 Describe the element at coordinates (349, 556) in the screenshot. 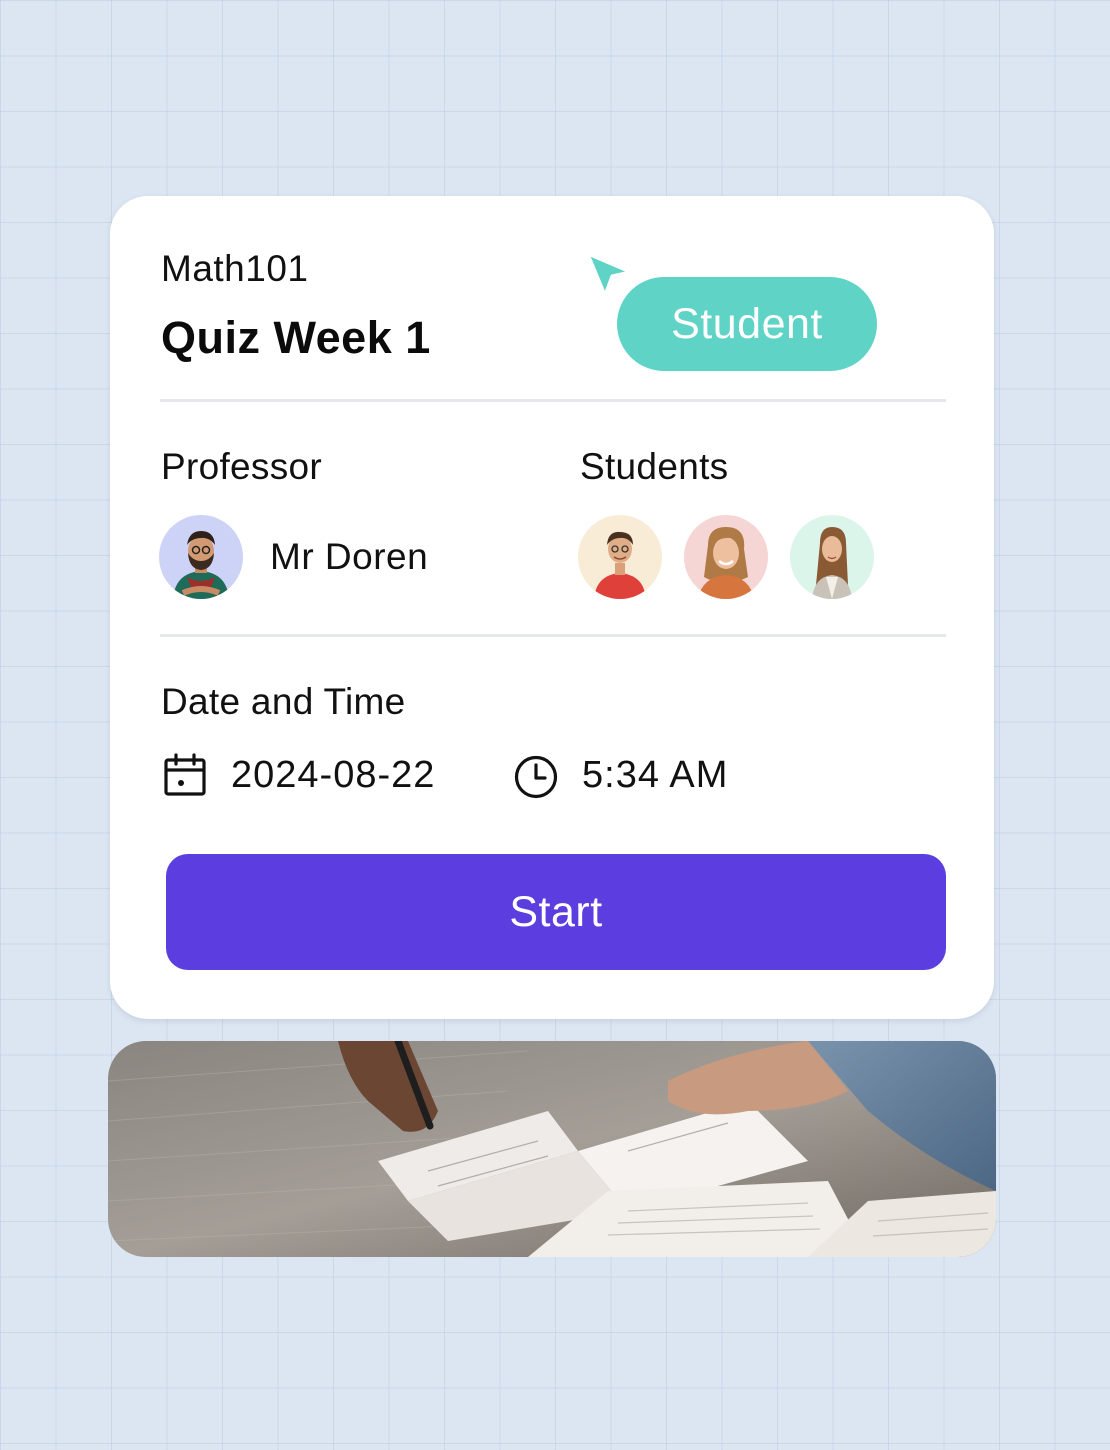

I see `professor-name: Mr Doren` at that location.